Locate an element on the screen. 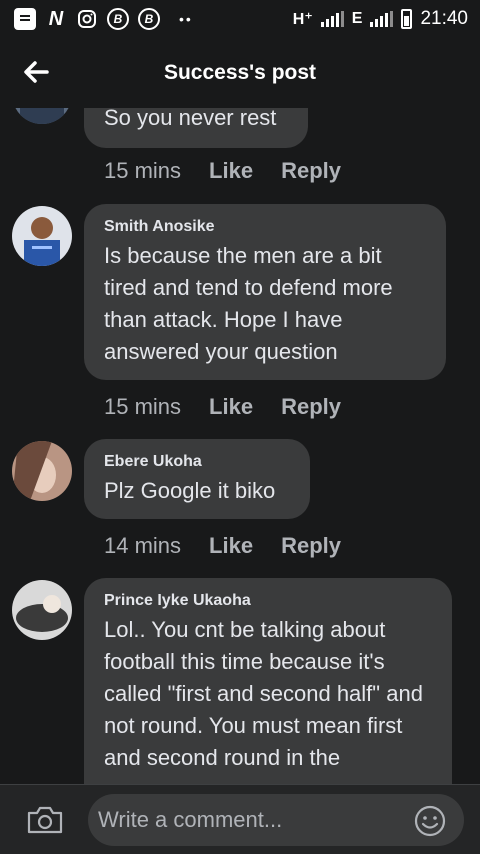  status-bar-right: H⁺ E 21:40 is located at coordinates (380, 19).